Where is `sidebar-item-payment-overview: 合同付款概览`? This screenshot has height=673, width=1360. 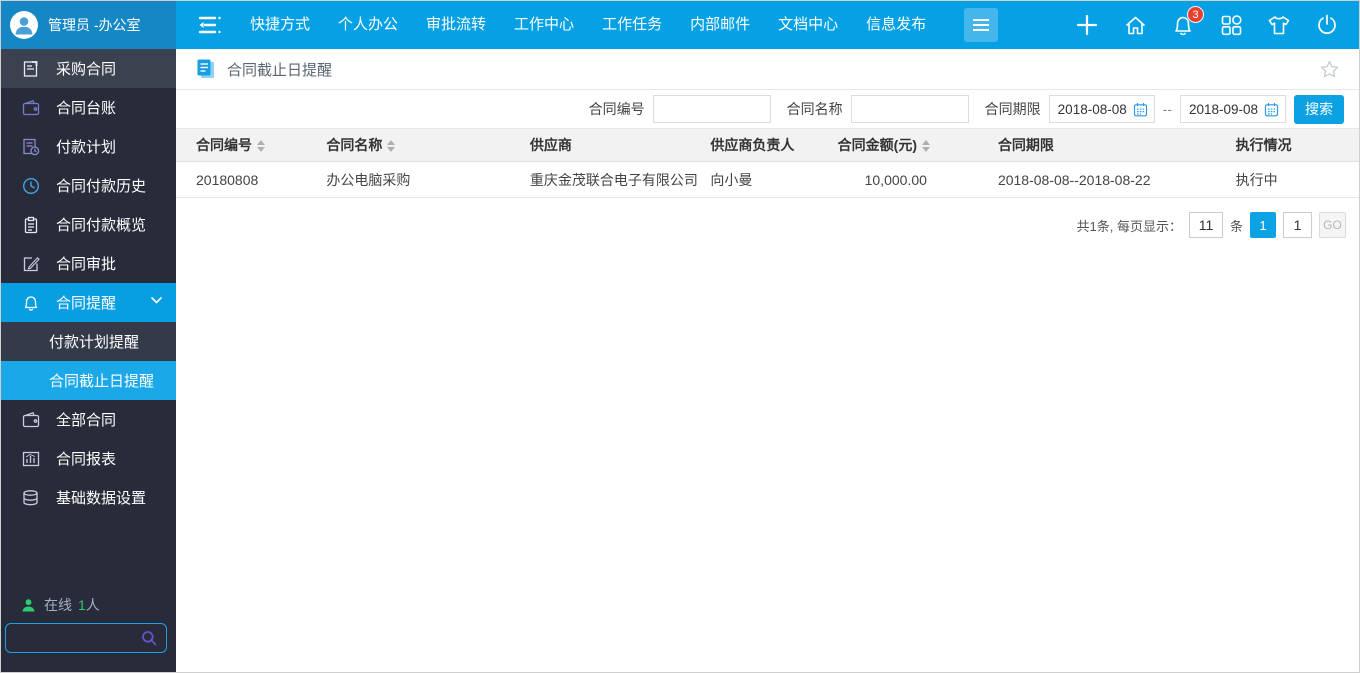
sidebar-item-payment-overview: 合同付款概览 is located at coordinates (88, 224).